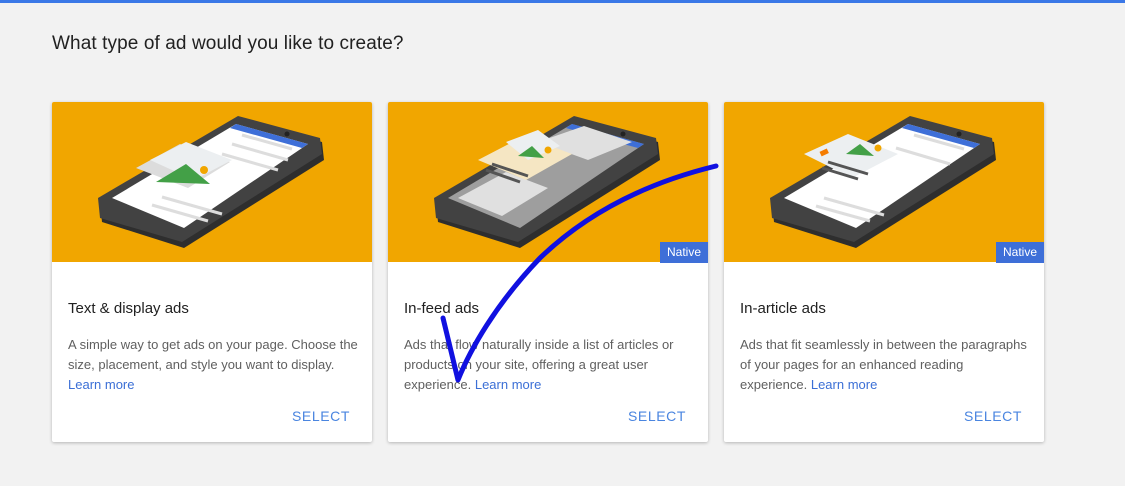  I want to click on phone-infeed-ad-icon, so click(547, 182).